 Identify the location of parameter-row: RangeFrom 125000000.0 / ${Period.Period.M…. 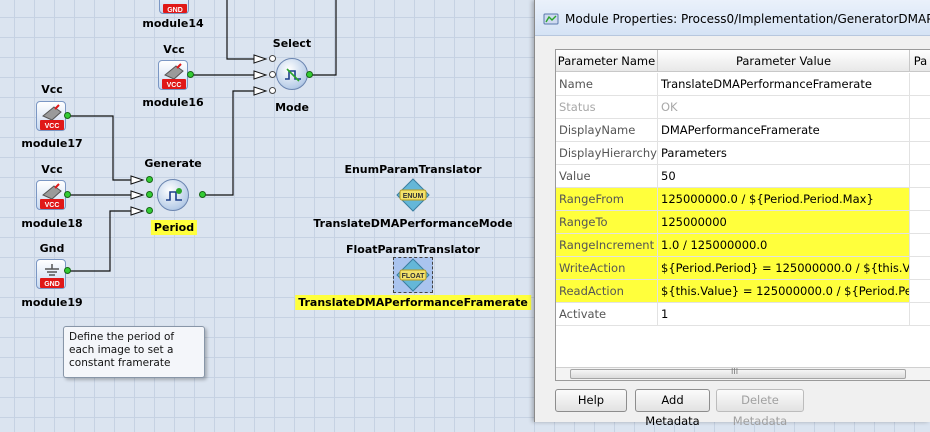
(743, 199).